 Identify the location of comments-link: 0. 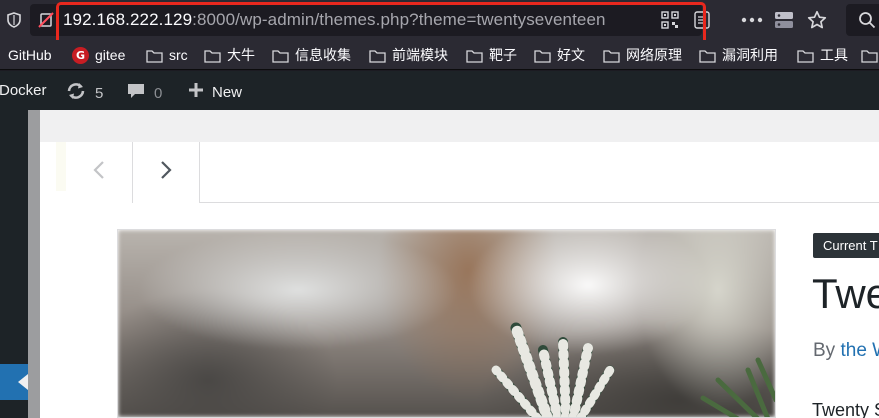
(144, 93).